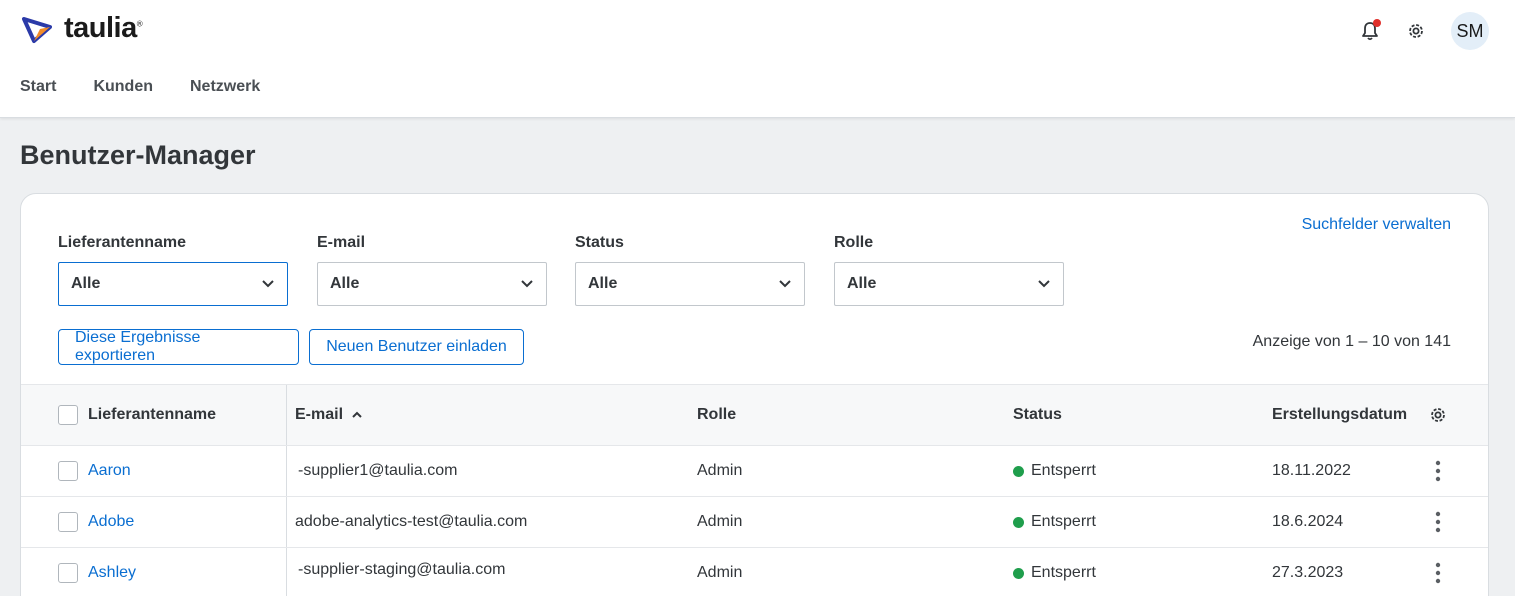 The image size is (1515, 596). I want to click on header-email-label: E-mail, so click(319, 414).